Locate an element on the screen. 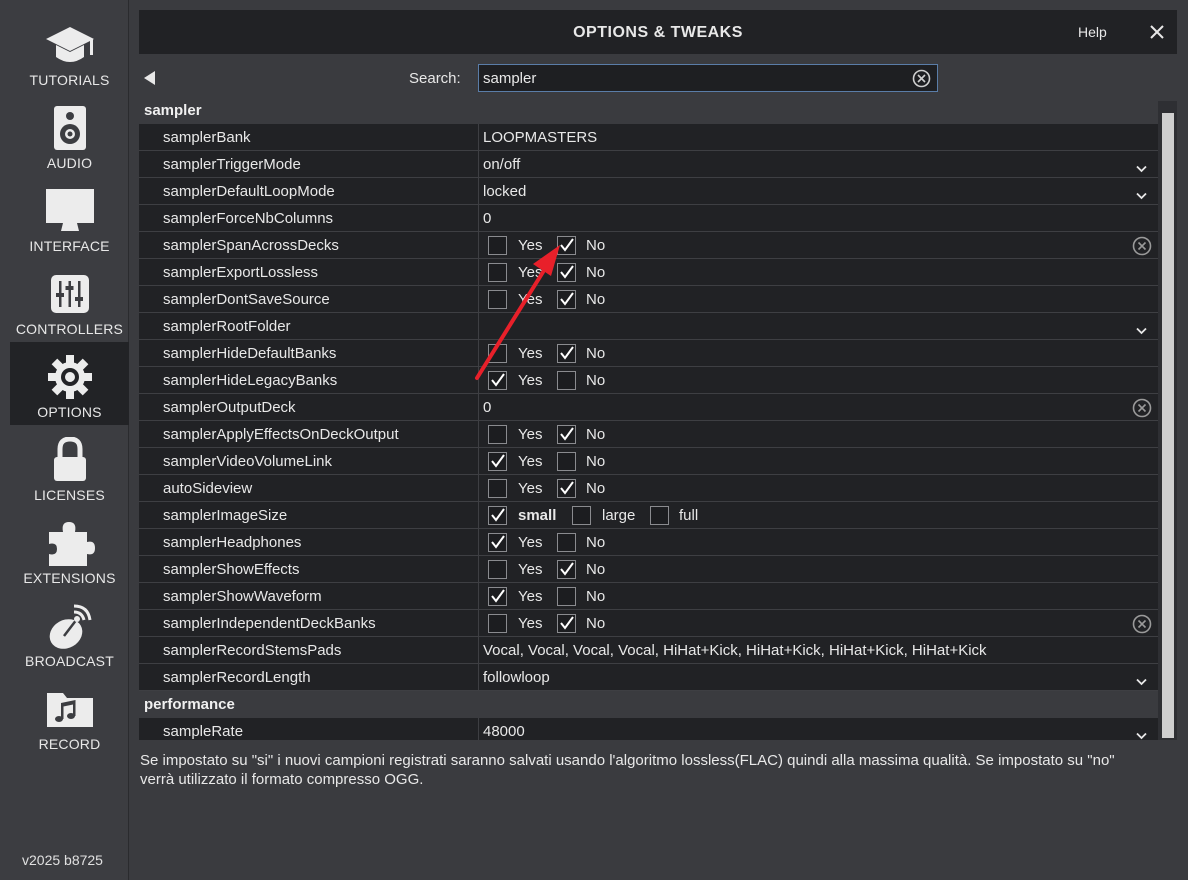 The width and height of the screenshot is (1188, 880). sidebar-item-controllers: CONTROLLERS is located at coordinates (69, 300).